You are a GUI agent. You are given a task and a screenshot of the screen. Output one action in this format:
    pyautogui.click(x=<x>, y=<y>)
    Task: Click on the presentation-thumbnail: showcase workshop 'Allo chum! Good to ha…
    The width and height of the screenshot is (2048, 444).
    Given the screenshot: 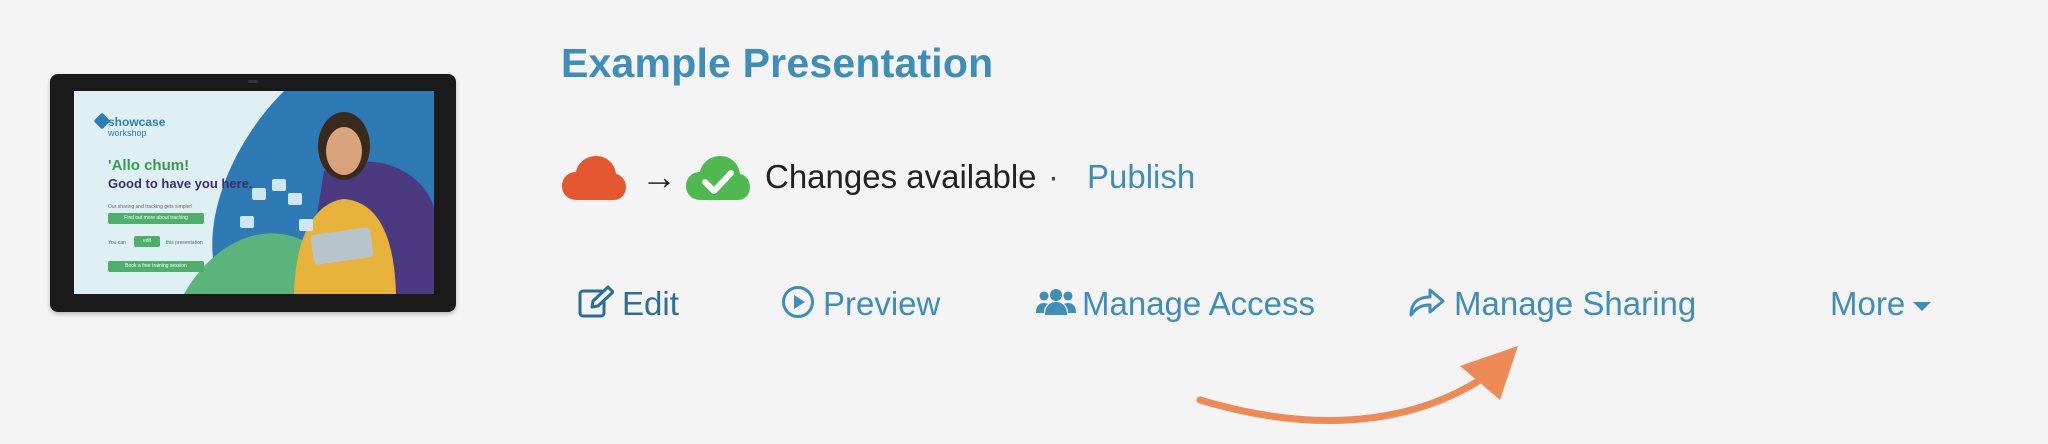 What is the action you would take?
    pyautogui.click(x=253, y=193)
    